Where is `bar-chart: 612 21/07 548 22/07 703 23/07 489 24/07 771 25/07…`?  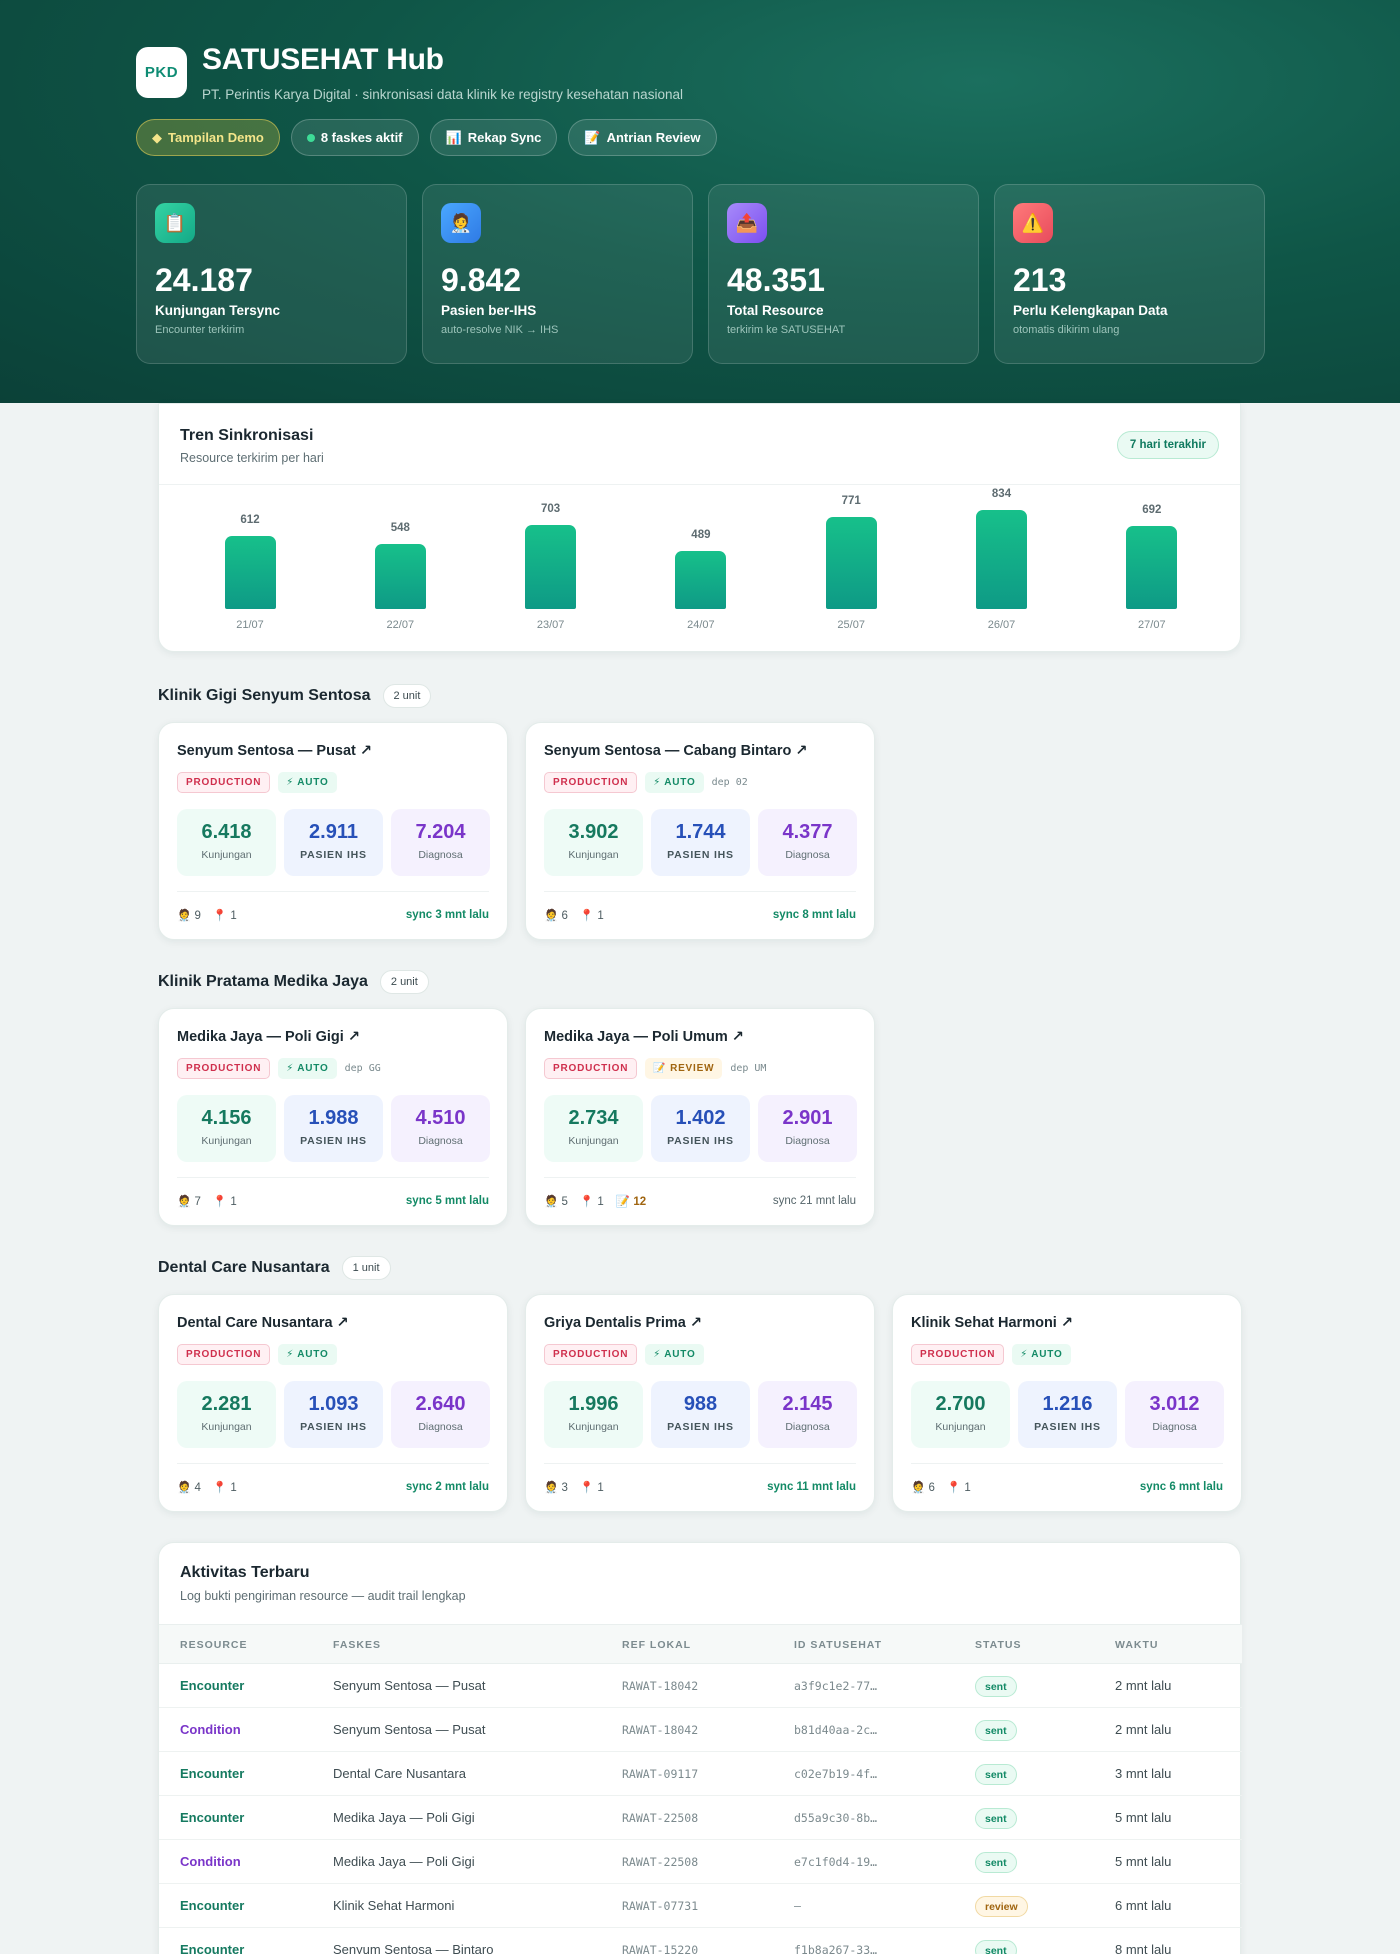
bar-chart: 612 21/07 548 22/07 703 23/07 489 24/07 771 25/07… is located at coordinates (700, 528).